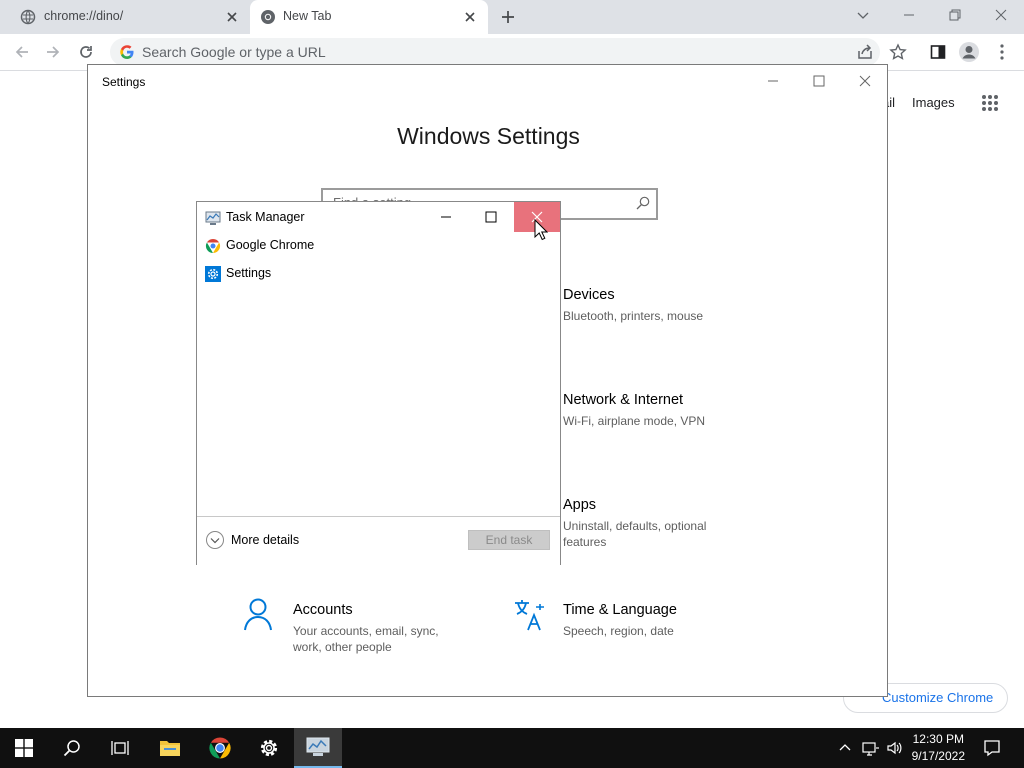  I want to click on tab-dino: chrome://dino/, so click(124, 17).